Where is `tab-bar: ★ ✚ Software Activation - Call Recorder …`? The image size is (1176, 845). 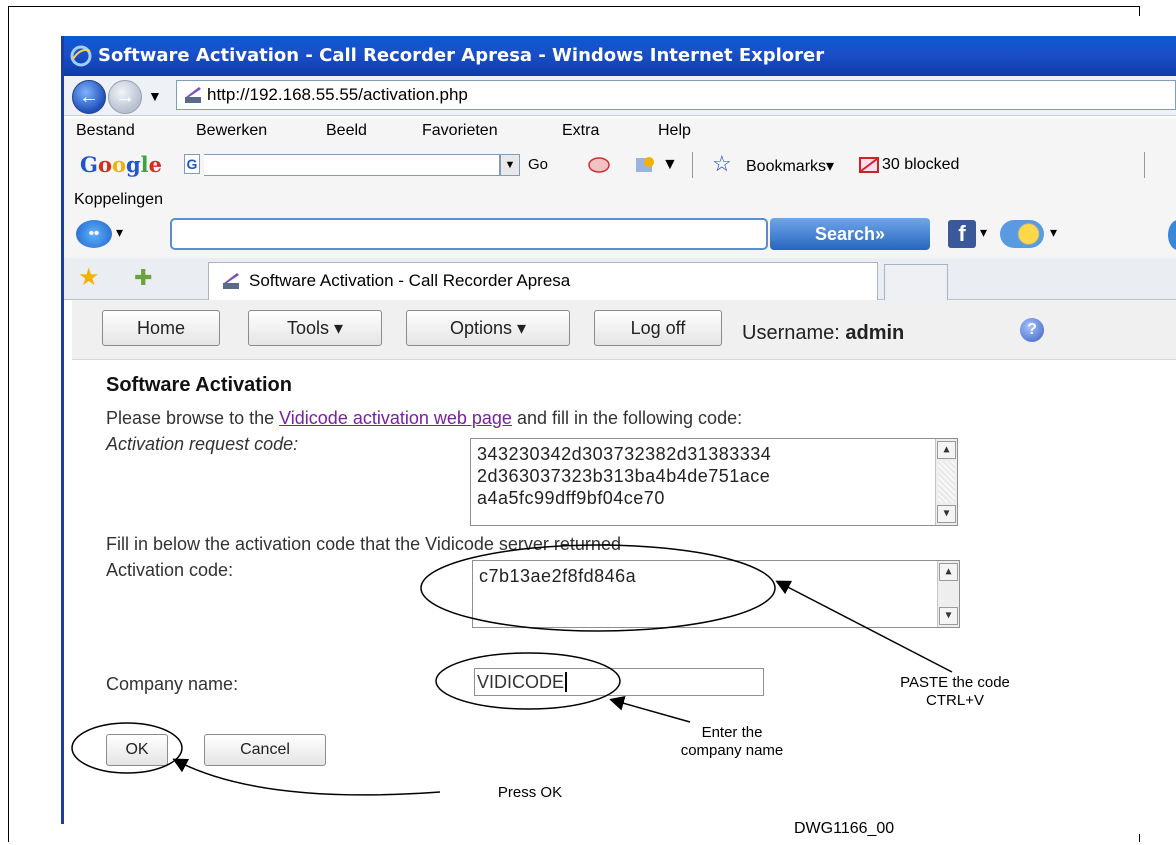 tab-bar: ★ ✚ Software Activation - Call Recorder … is located at coordinates (620, 279).